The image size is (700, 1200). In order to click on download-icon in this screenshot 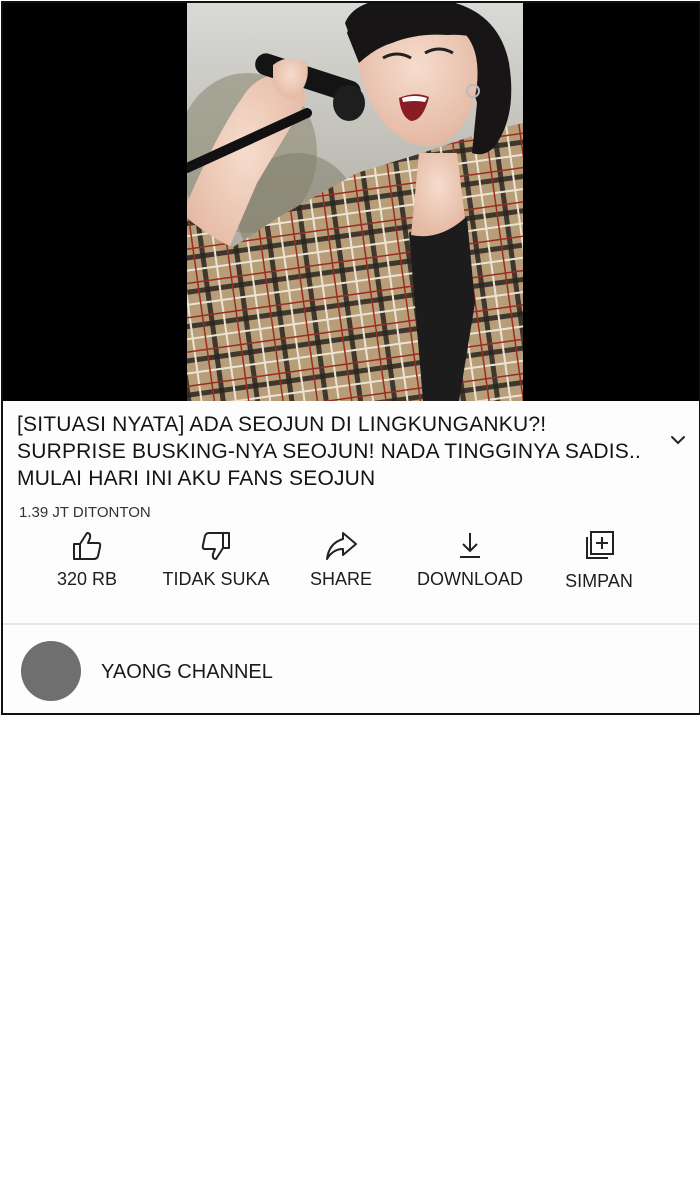, I will do `click(470, 545)`.